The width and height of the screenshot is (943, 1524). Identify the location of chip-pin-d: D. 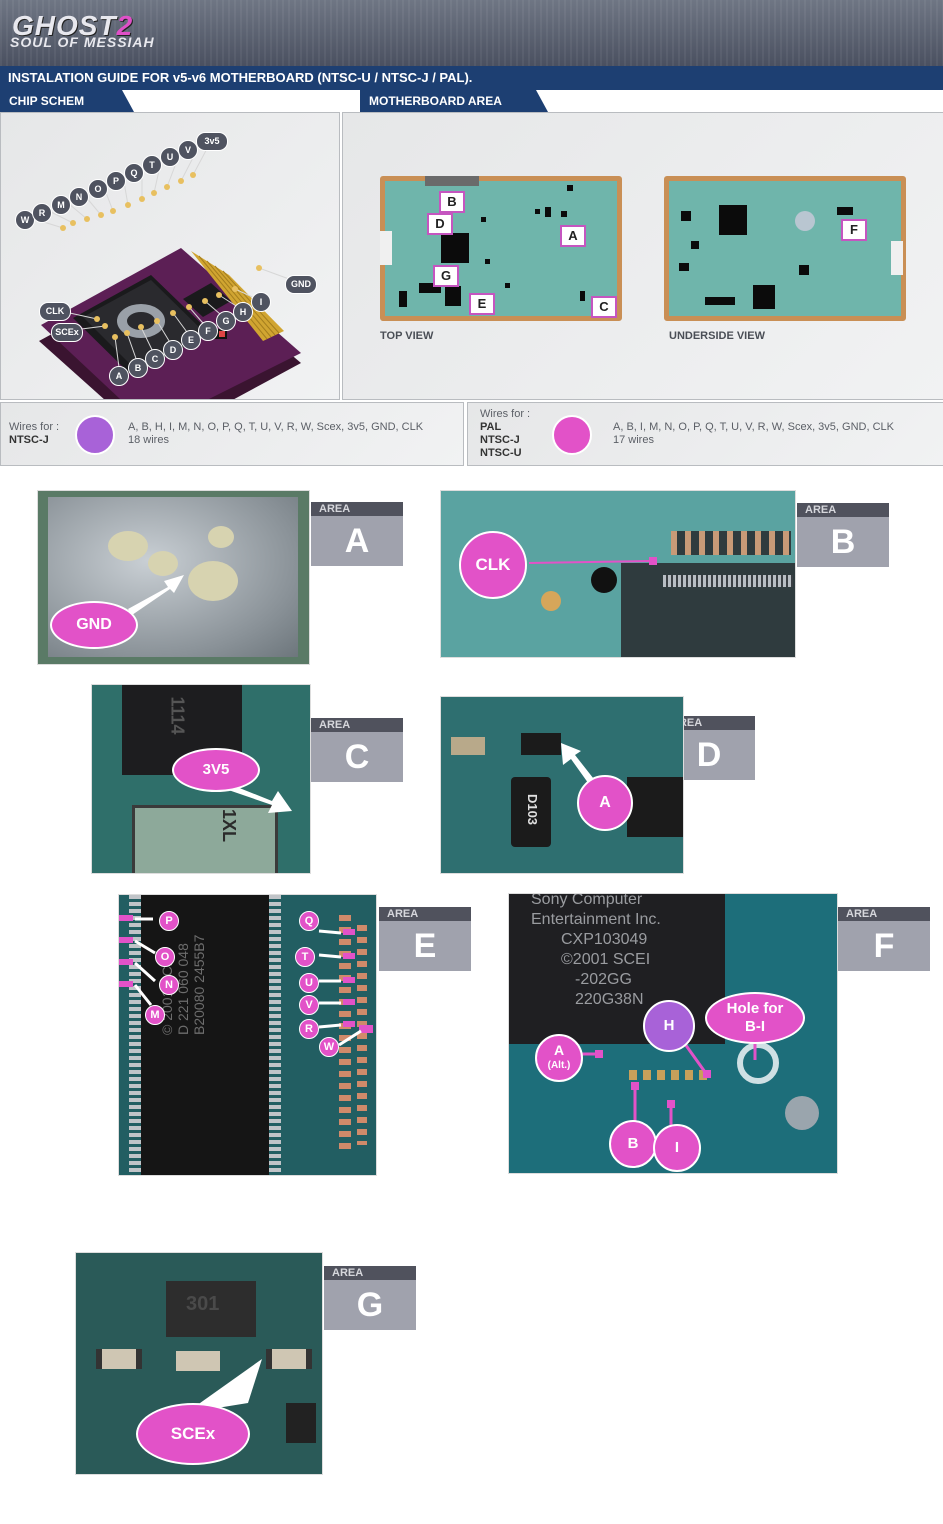
(173, 350).